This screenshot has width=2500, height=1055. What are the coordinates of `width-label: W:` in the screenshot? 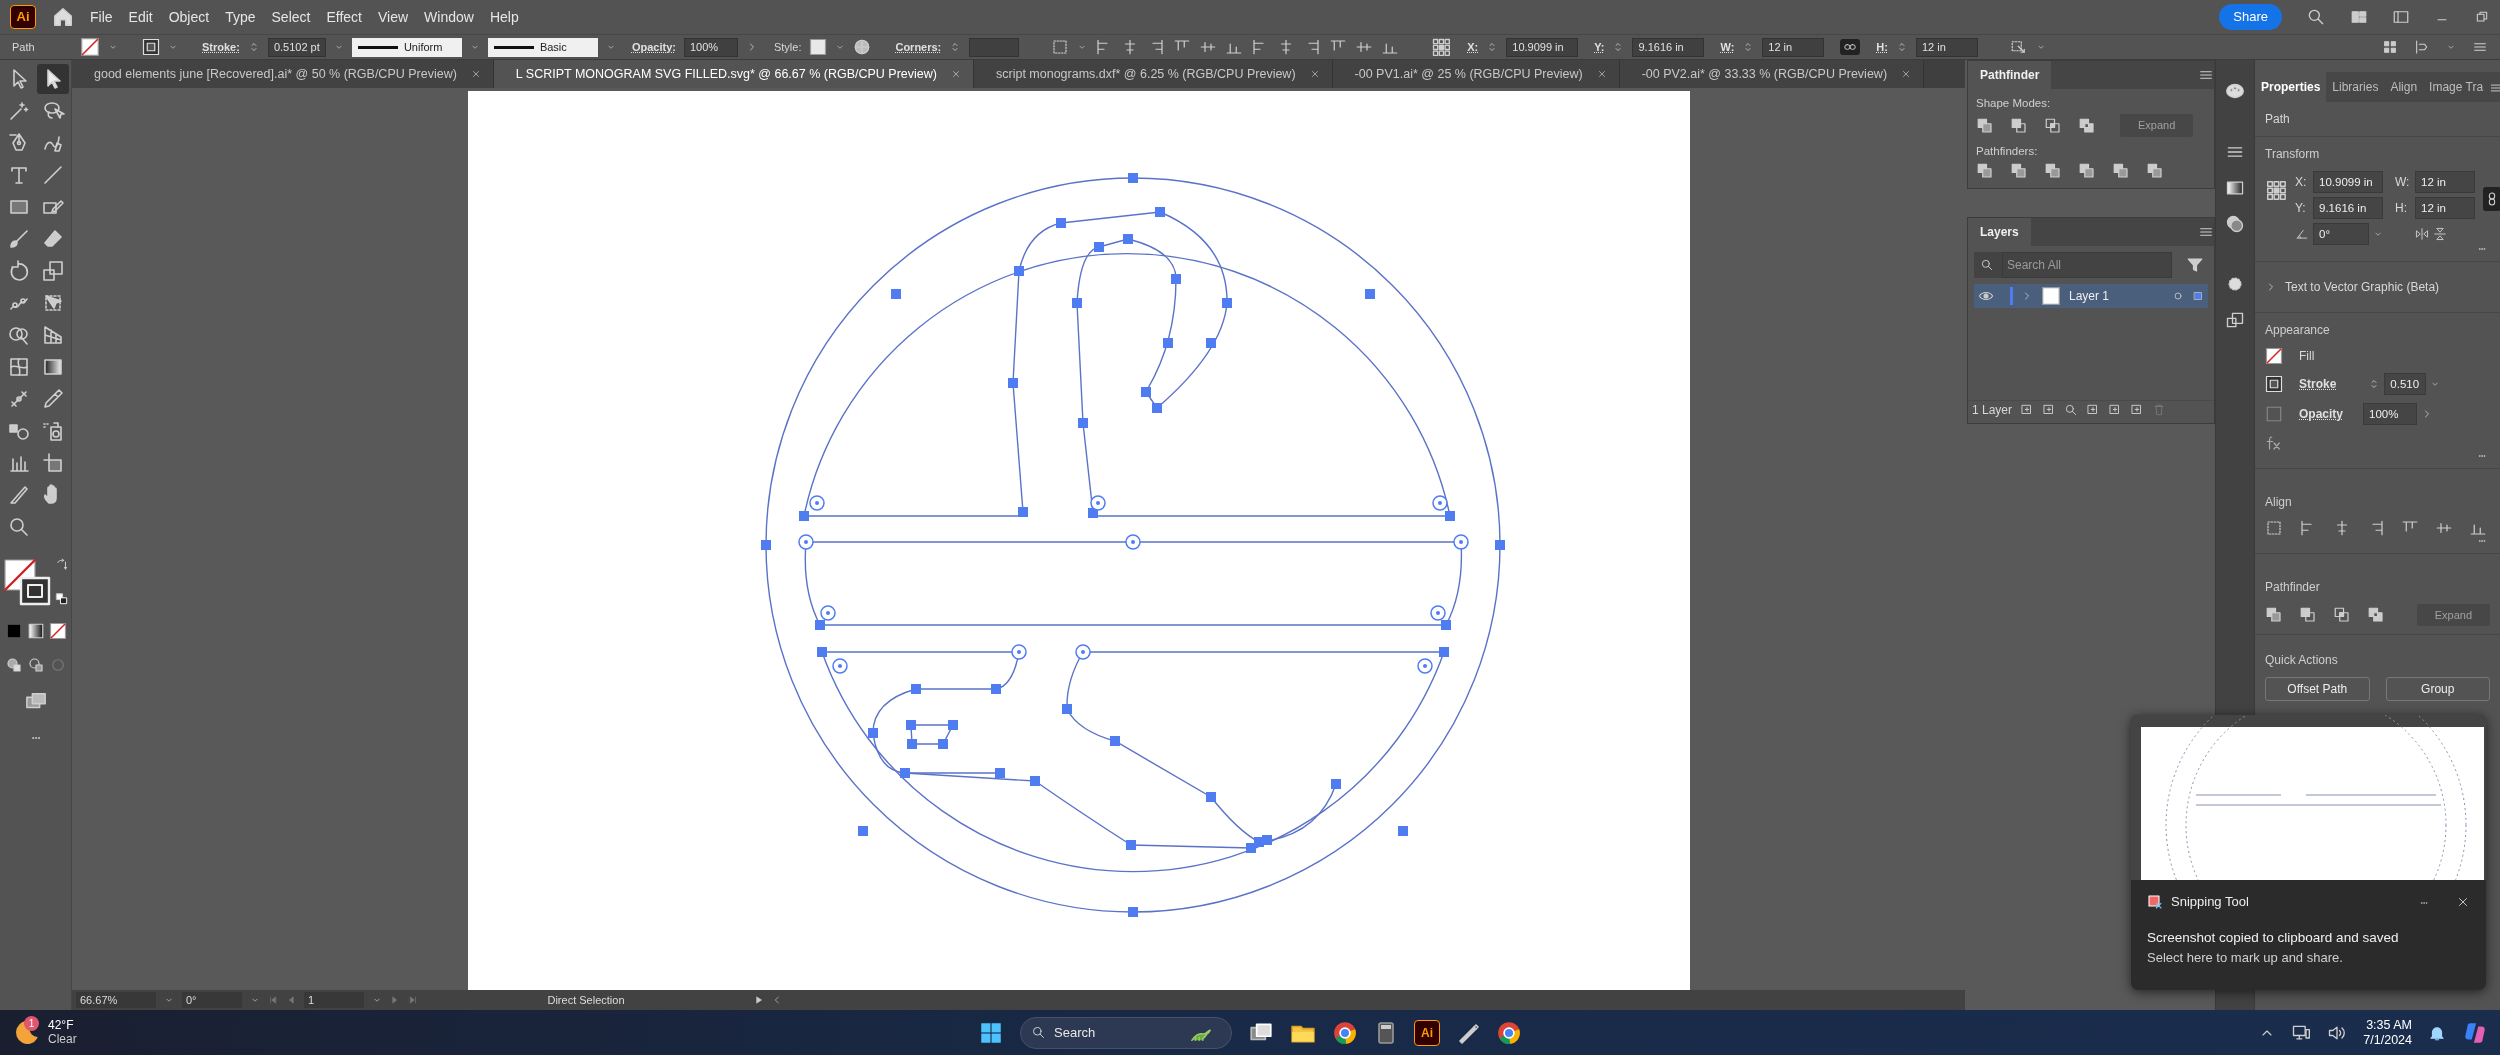 It's located at (1727, 47).